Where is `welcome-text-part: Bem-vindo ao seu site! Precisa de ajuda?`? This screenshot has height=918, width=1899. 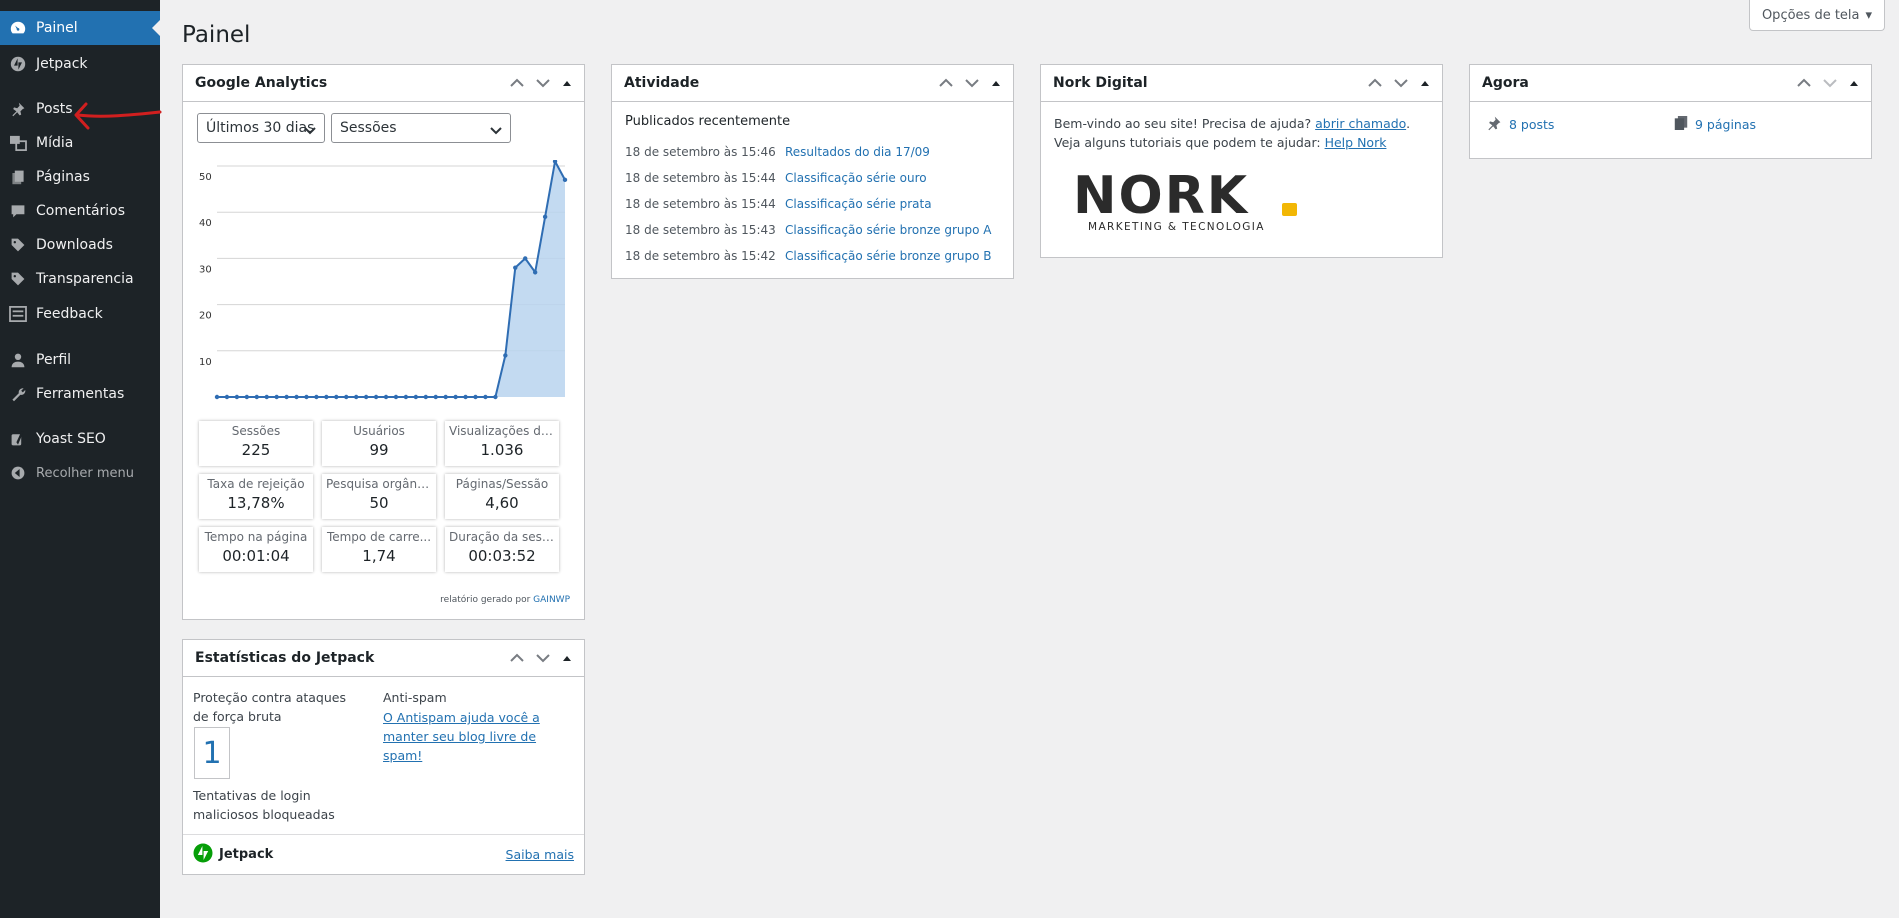
welcome-text-part: Bem-vindo ao seu site! Precisa de ajuda? is located at coordinates (1183, 123).